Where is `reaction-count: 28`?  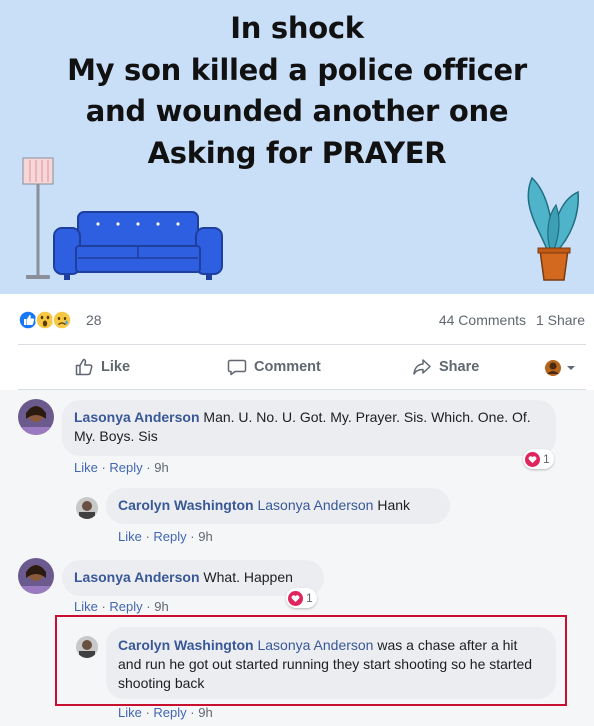 reaction-count: 28 is located at coordinates (94, 320).